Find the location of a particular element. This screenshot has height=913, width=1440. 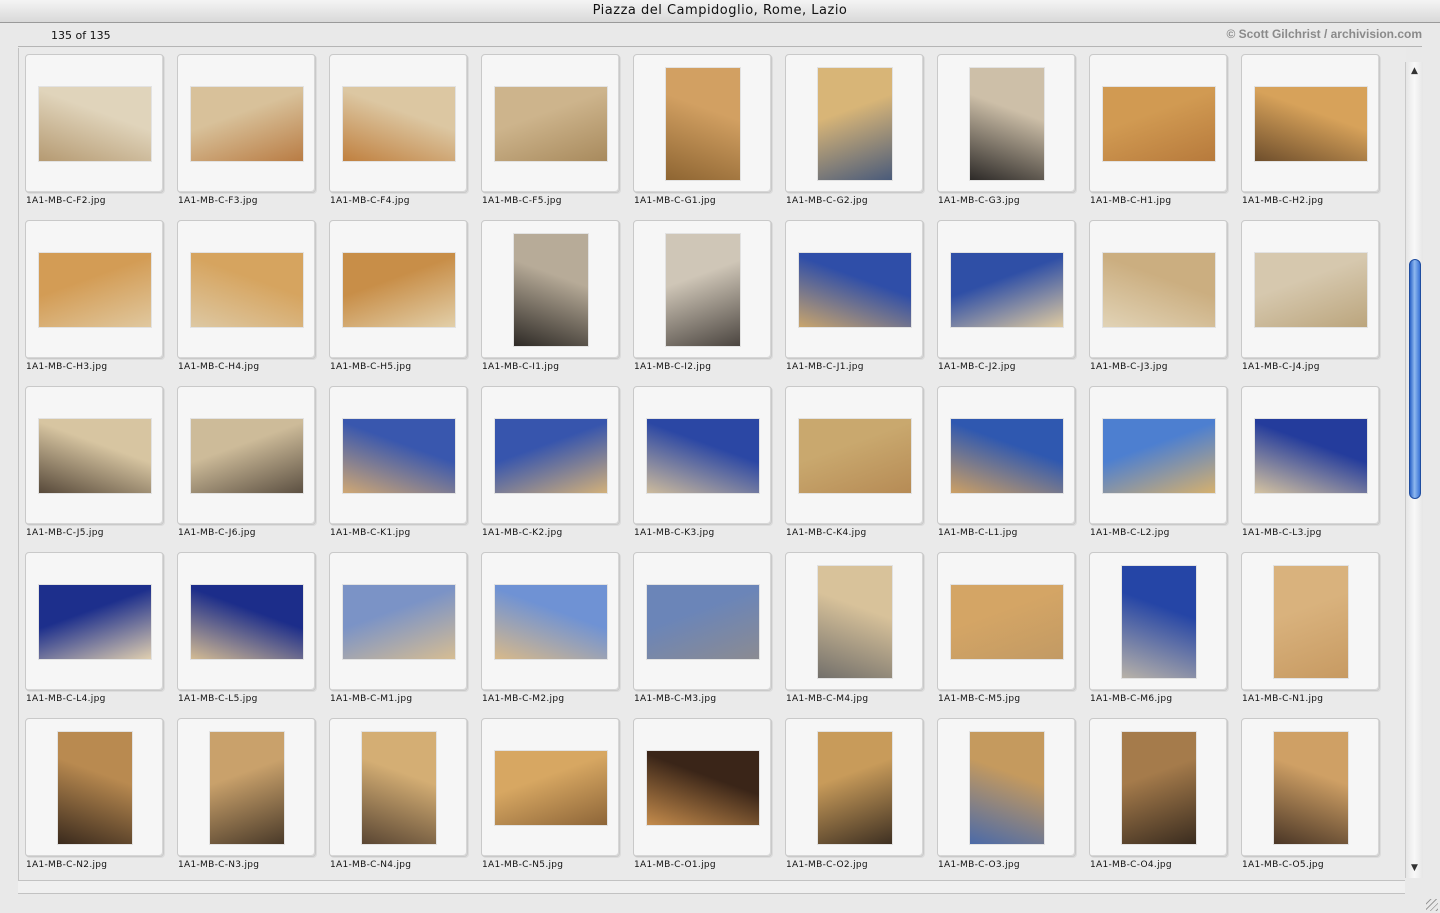

thumbnail-item: 1A1-MB-C-K4.jpg is located at coordinates (854, 469).